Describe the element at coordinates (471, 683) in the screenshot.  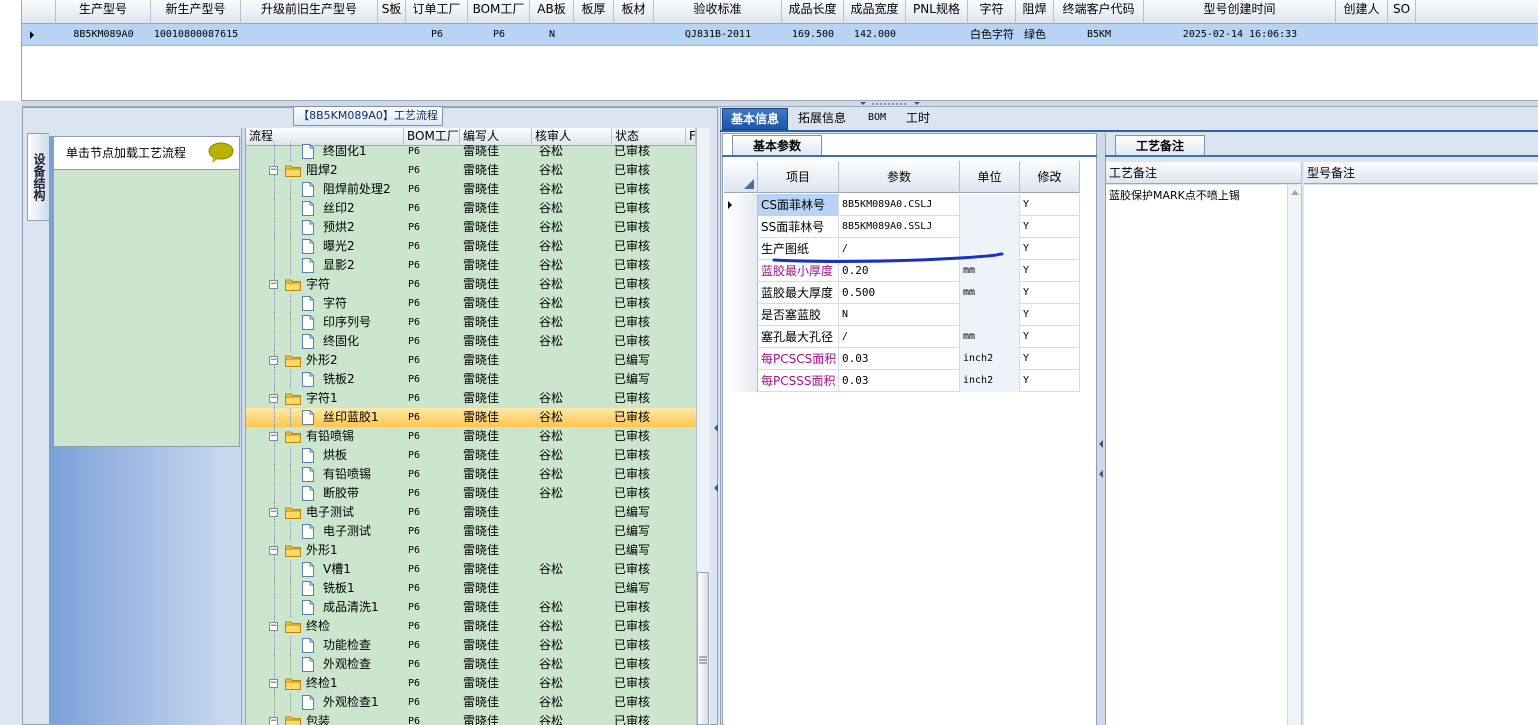
I see `tree-row: − 终检1 P6 雷晓佳 谷松 已审核` at that location.